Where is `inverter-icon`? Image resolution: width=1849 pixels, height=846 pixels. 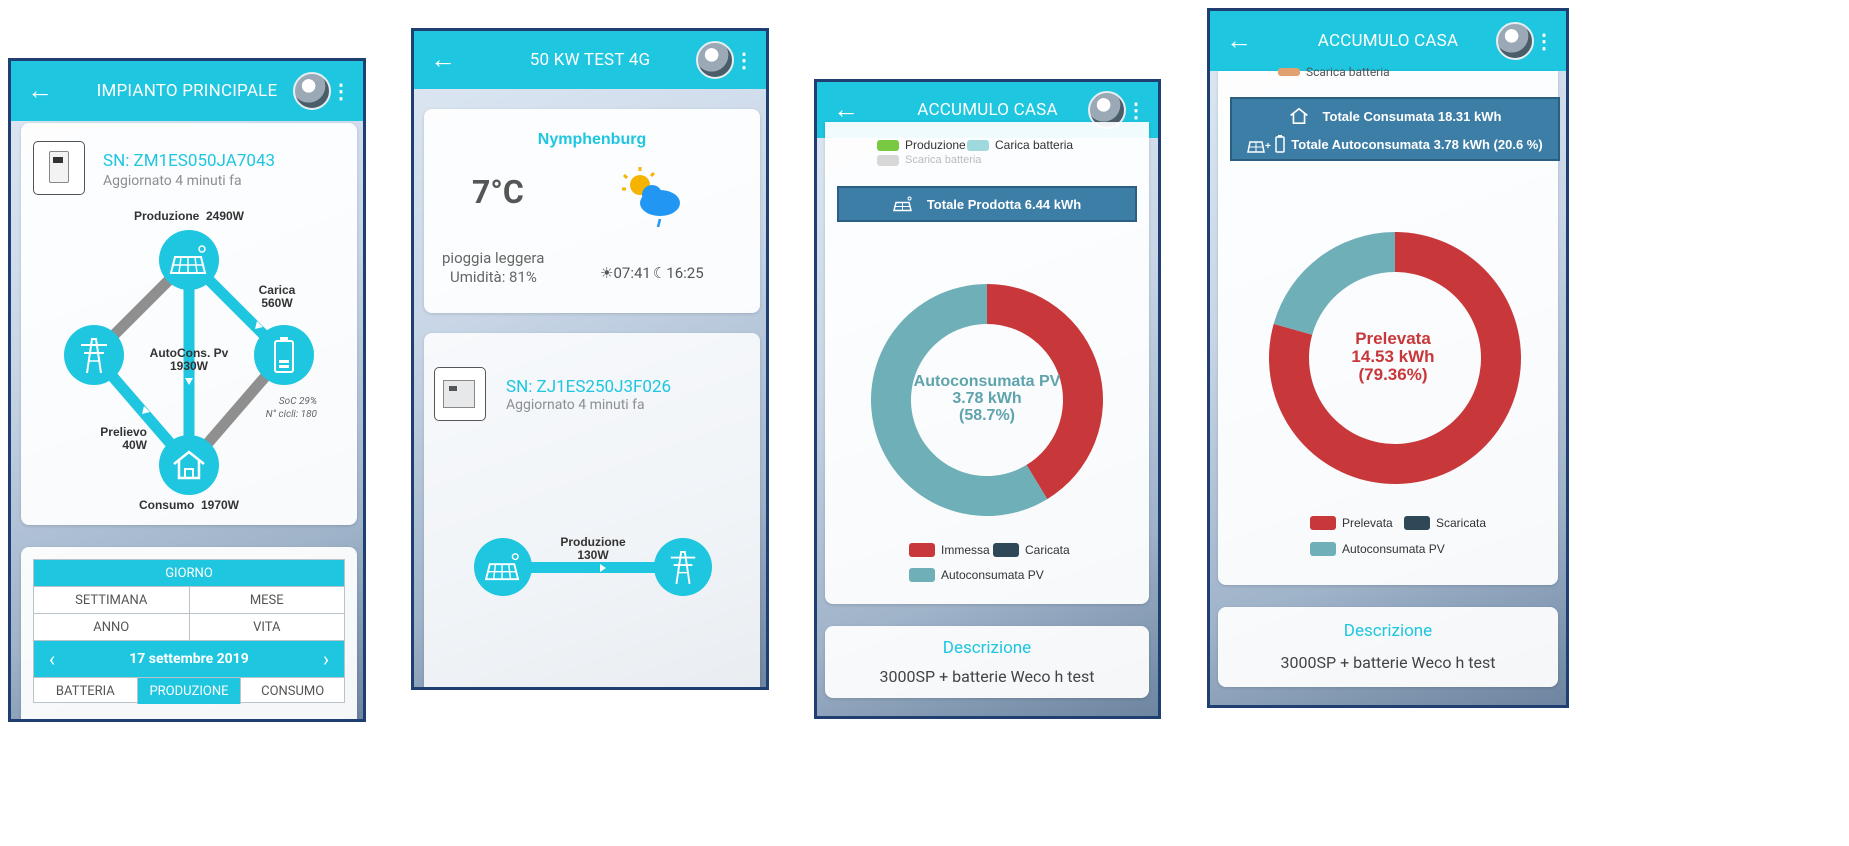 inverter-icon is located at coordinates (460, 394).